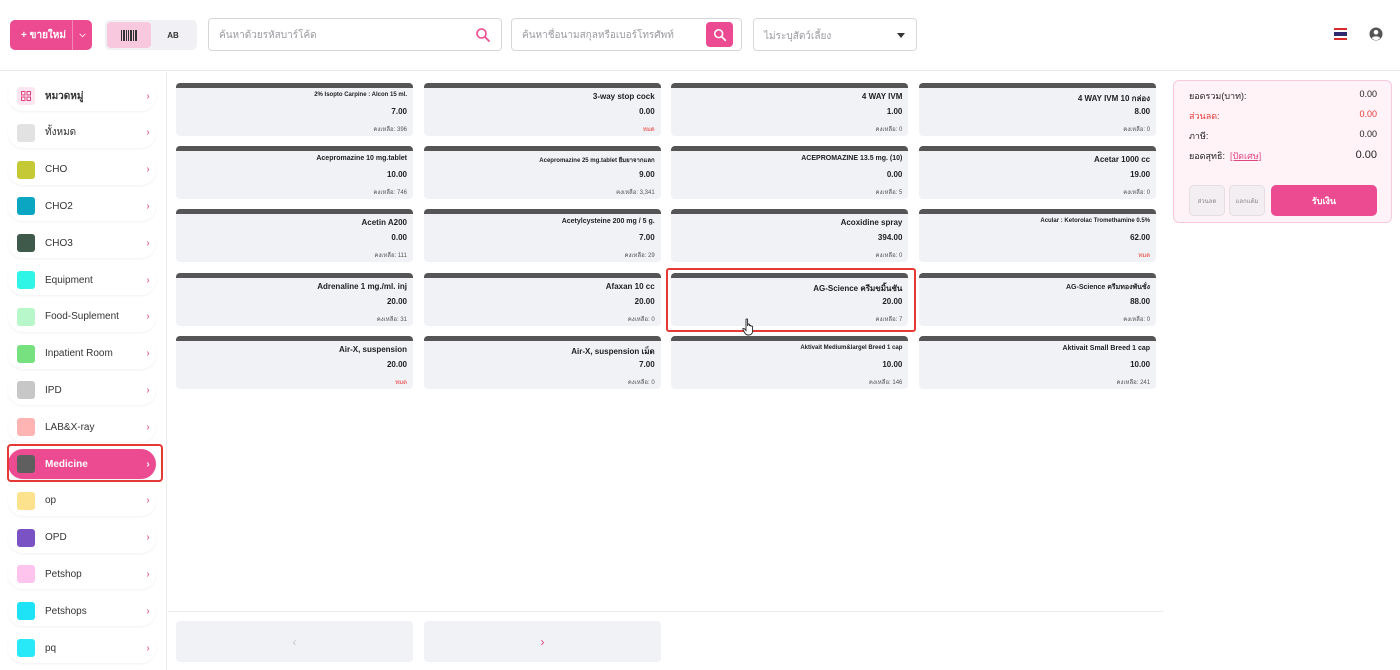 The image size is (1400, 670). Describe the element at coordinates (294, 362) in the screenshot. I see `product-card: Air-X, suspension 20.00 หมด` at that location.